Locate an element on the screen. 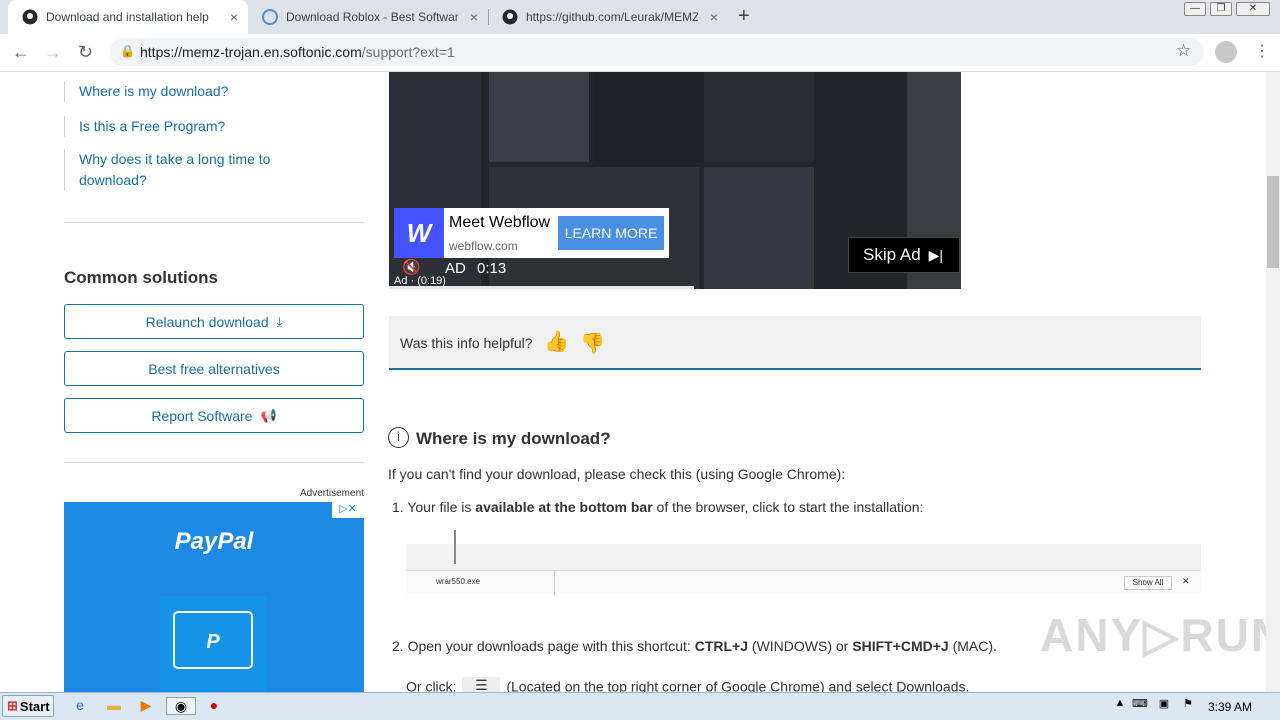  report-software-button: Report Software 📢 is located at coordinates (214, 415).